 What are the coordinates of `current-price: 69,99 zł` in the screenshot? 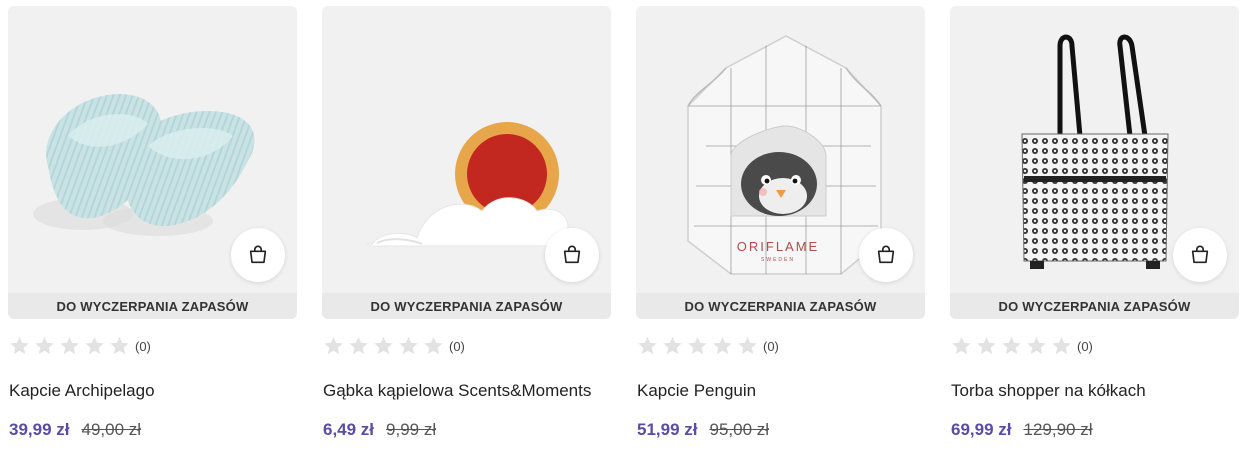 It's located at (981, 429).